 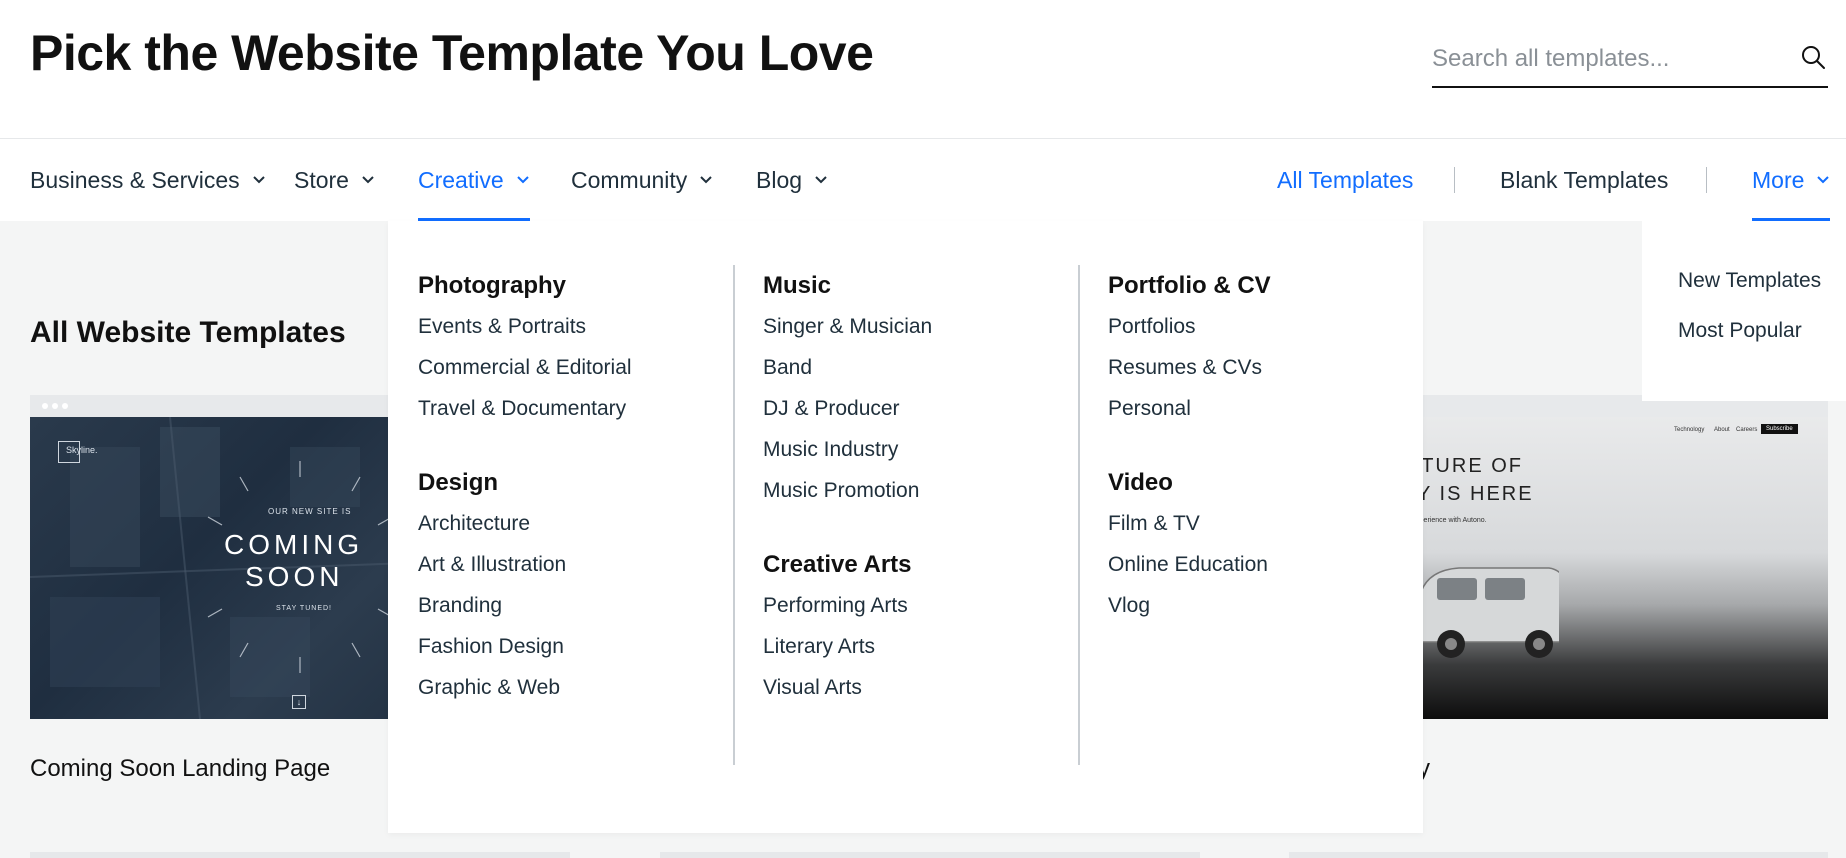 What do you see at coordinates (913, 367) in the screenshot?
I see `menu-link: Band` at bounding box center [913, 367].